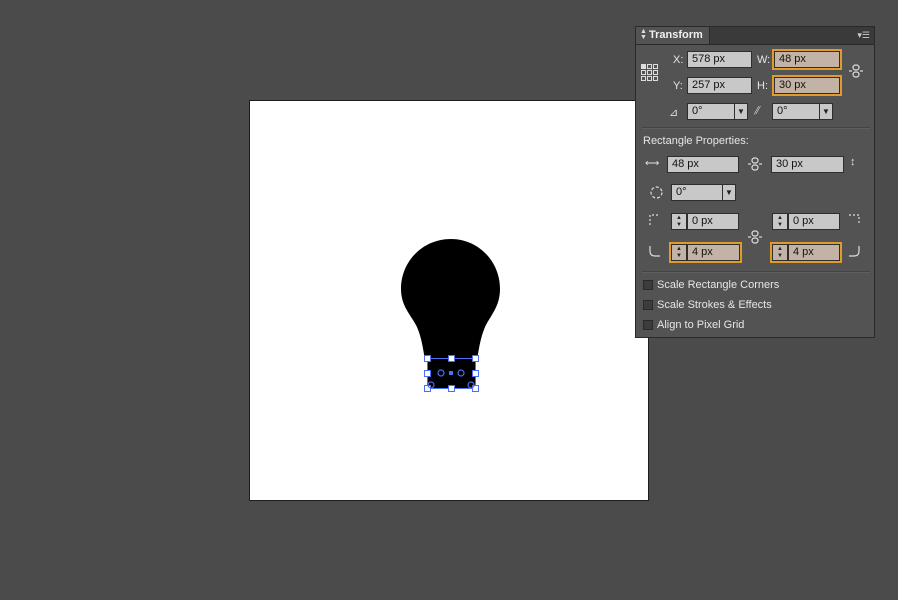 Image resolution: width=898 pixels, height=600 pixels. What do you see at coordinates (714, 305) in the screenshot?
I see `scale-strokes-label: Scale Strokes & Effects` at bounding box center [714, 305].